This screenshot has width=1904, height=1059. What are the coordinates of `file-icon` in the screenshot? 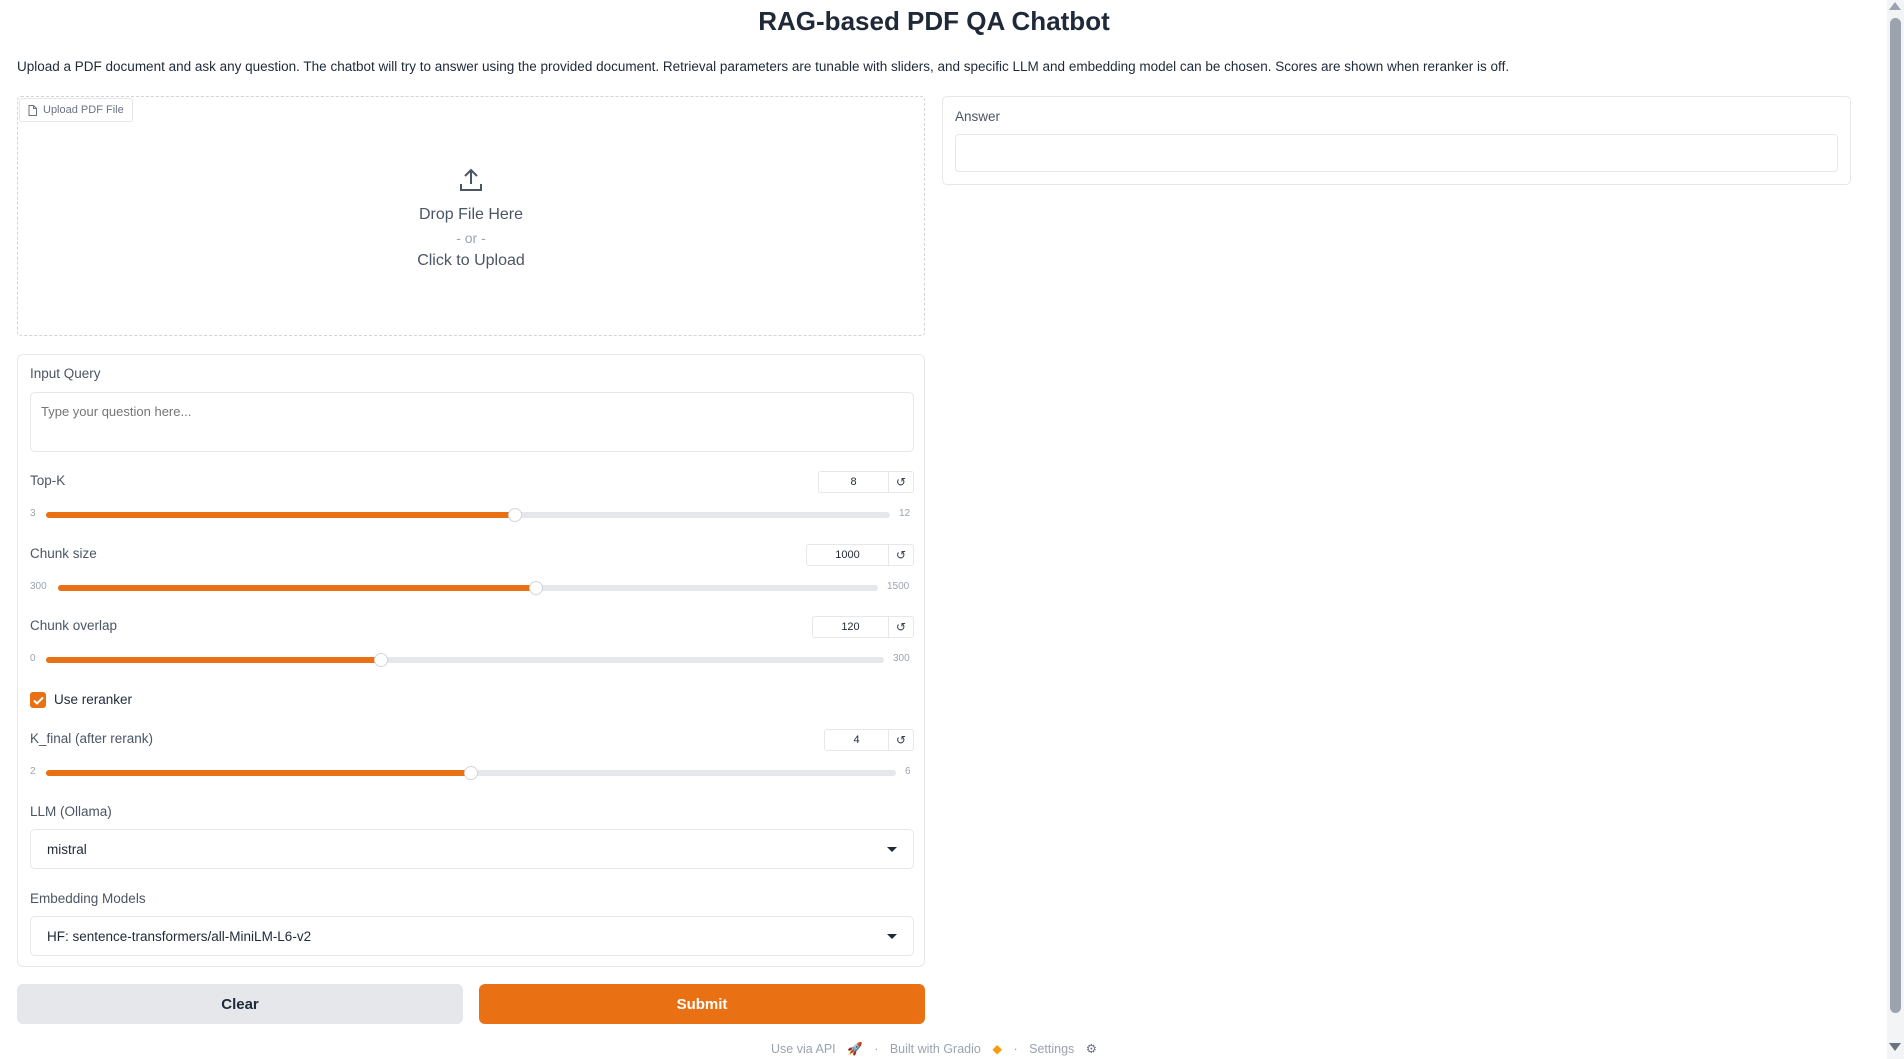 It's located at (32, 110).